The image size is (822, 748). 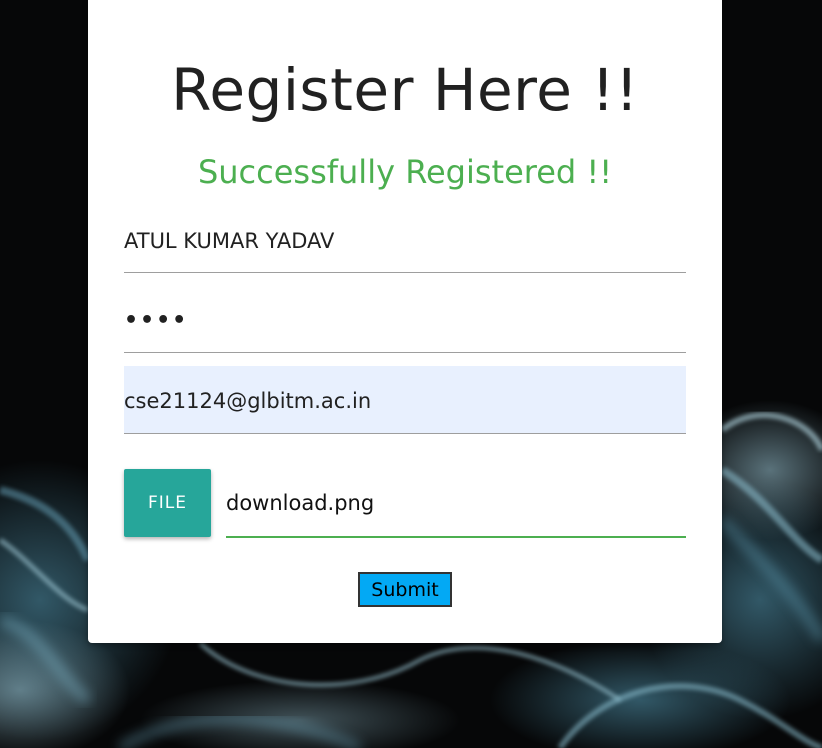 I want to click on submit-button: Submit, so click(x=405, y=589).